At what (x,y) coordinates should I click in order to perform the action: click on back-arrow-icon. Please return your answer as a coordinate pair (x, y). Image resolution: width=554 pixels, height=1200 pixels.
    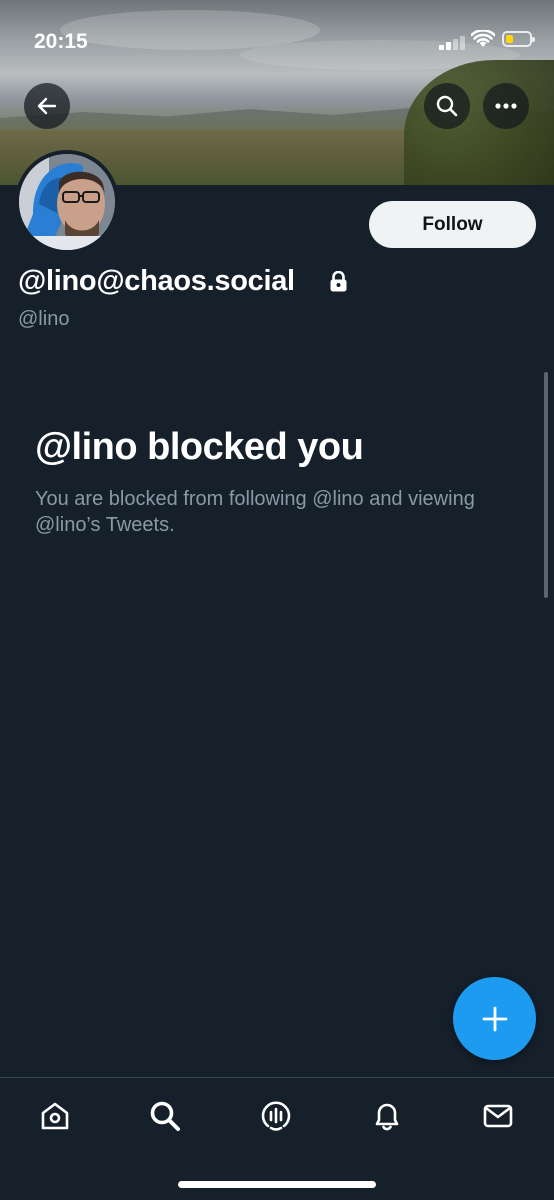
    Looking at the image, I should click on (47, 106).